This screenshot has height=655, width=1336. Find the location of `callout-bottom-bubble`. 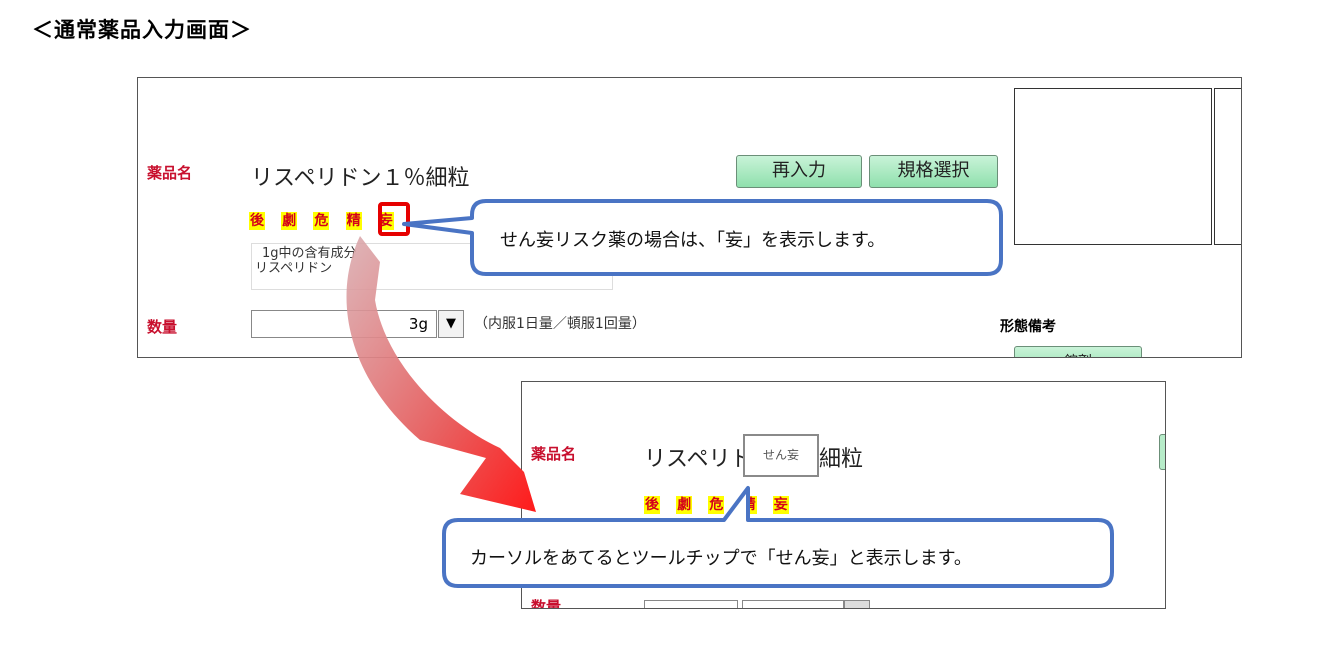

callout-bottom-bubble is located at coordinates (778, 537).